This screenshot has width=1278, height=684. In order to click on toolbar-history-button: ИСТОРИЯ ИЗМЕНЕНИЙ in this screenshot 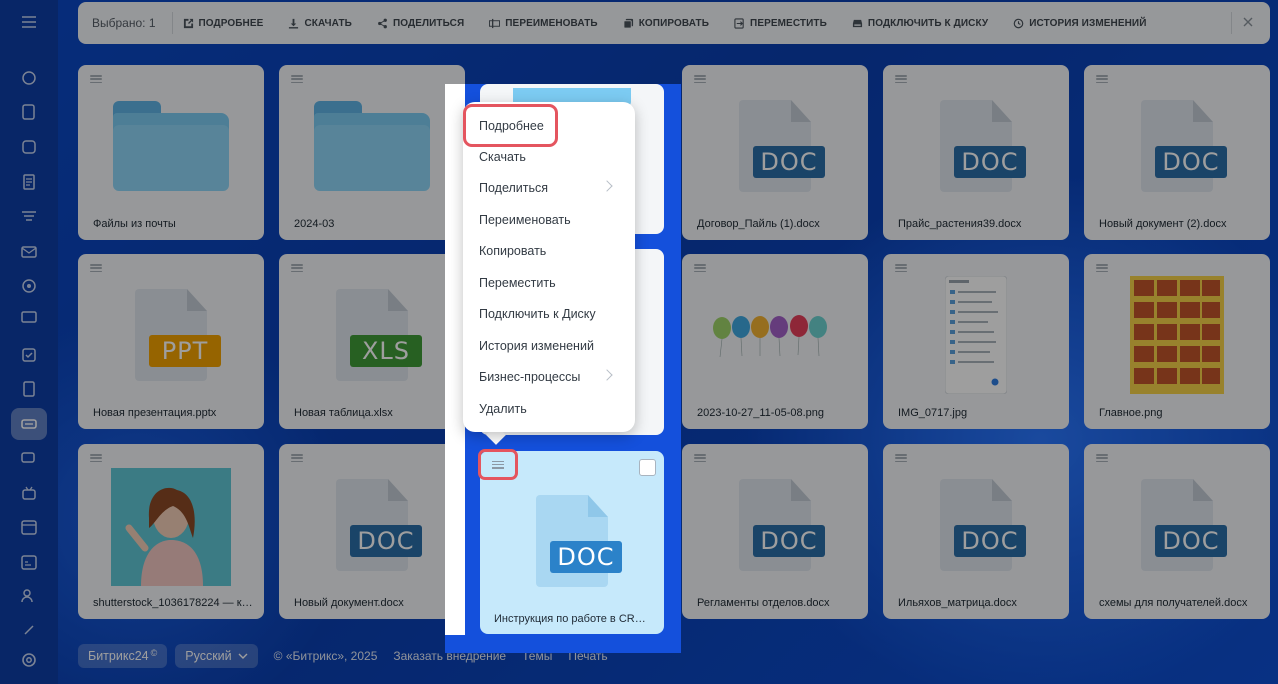, I will do `click(1079, 23)`.